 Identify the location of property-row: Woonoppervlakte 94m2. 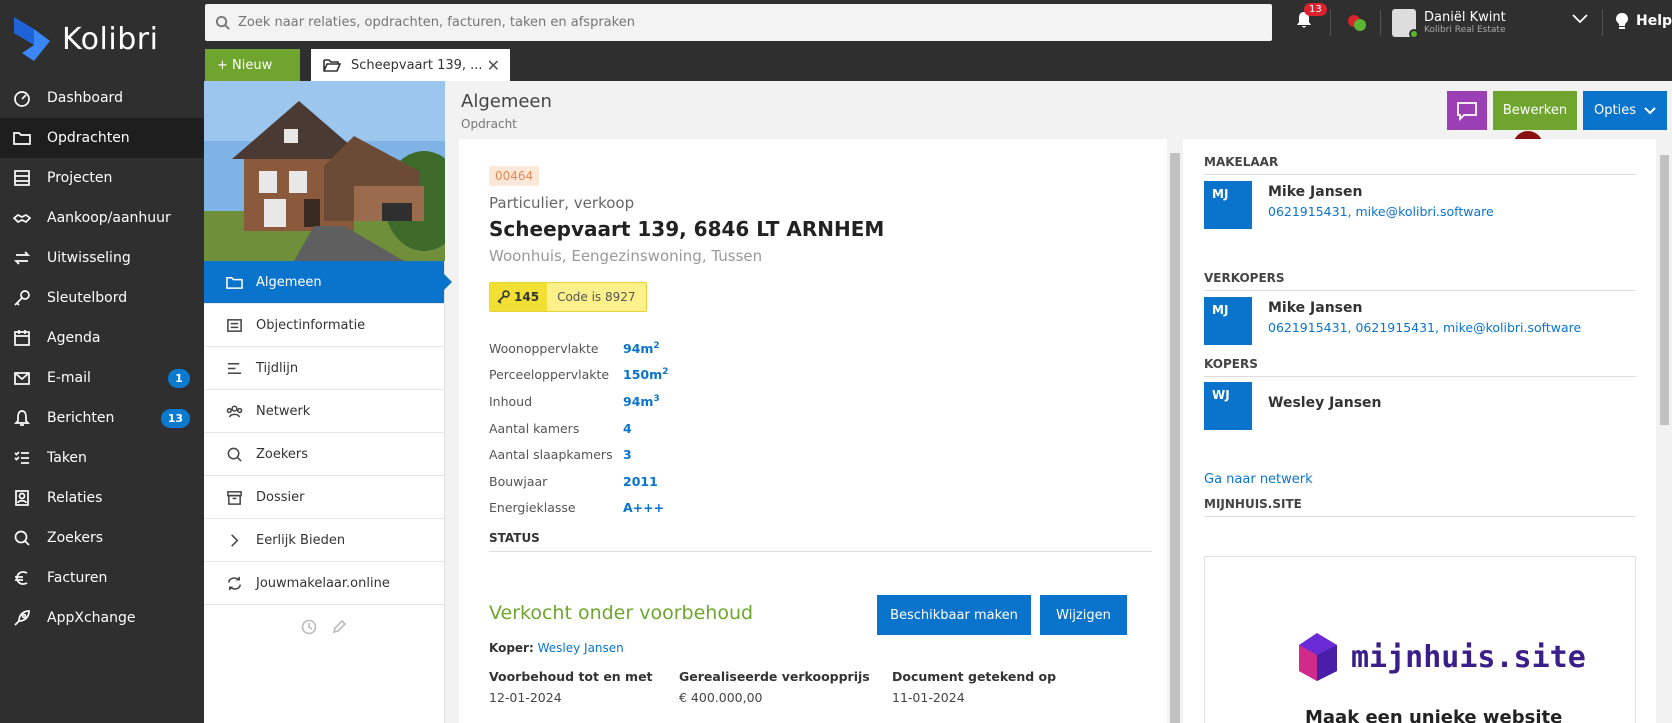
(578, 348).